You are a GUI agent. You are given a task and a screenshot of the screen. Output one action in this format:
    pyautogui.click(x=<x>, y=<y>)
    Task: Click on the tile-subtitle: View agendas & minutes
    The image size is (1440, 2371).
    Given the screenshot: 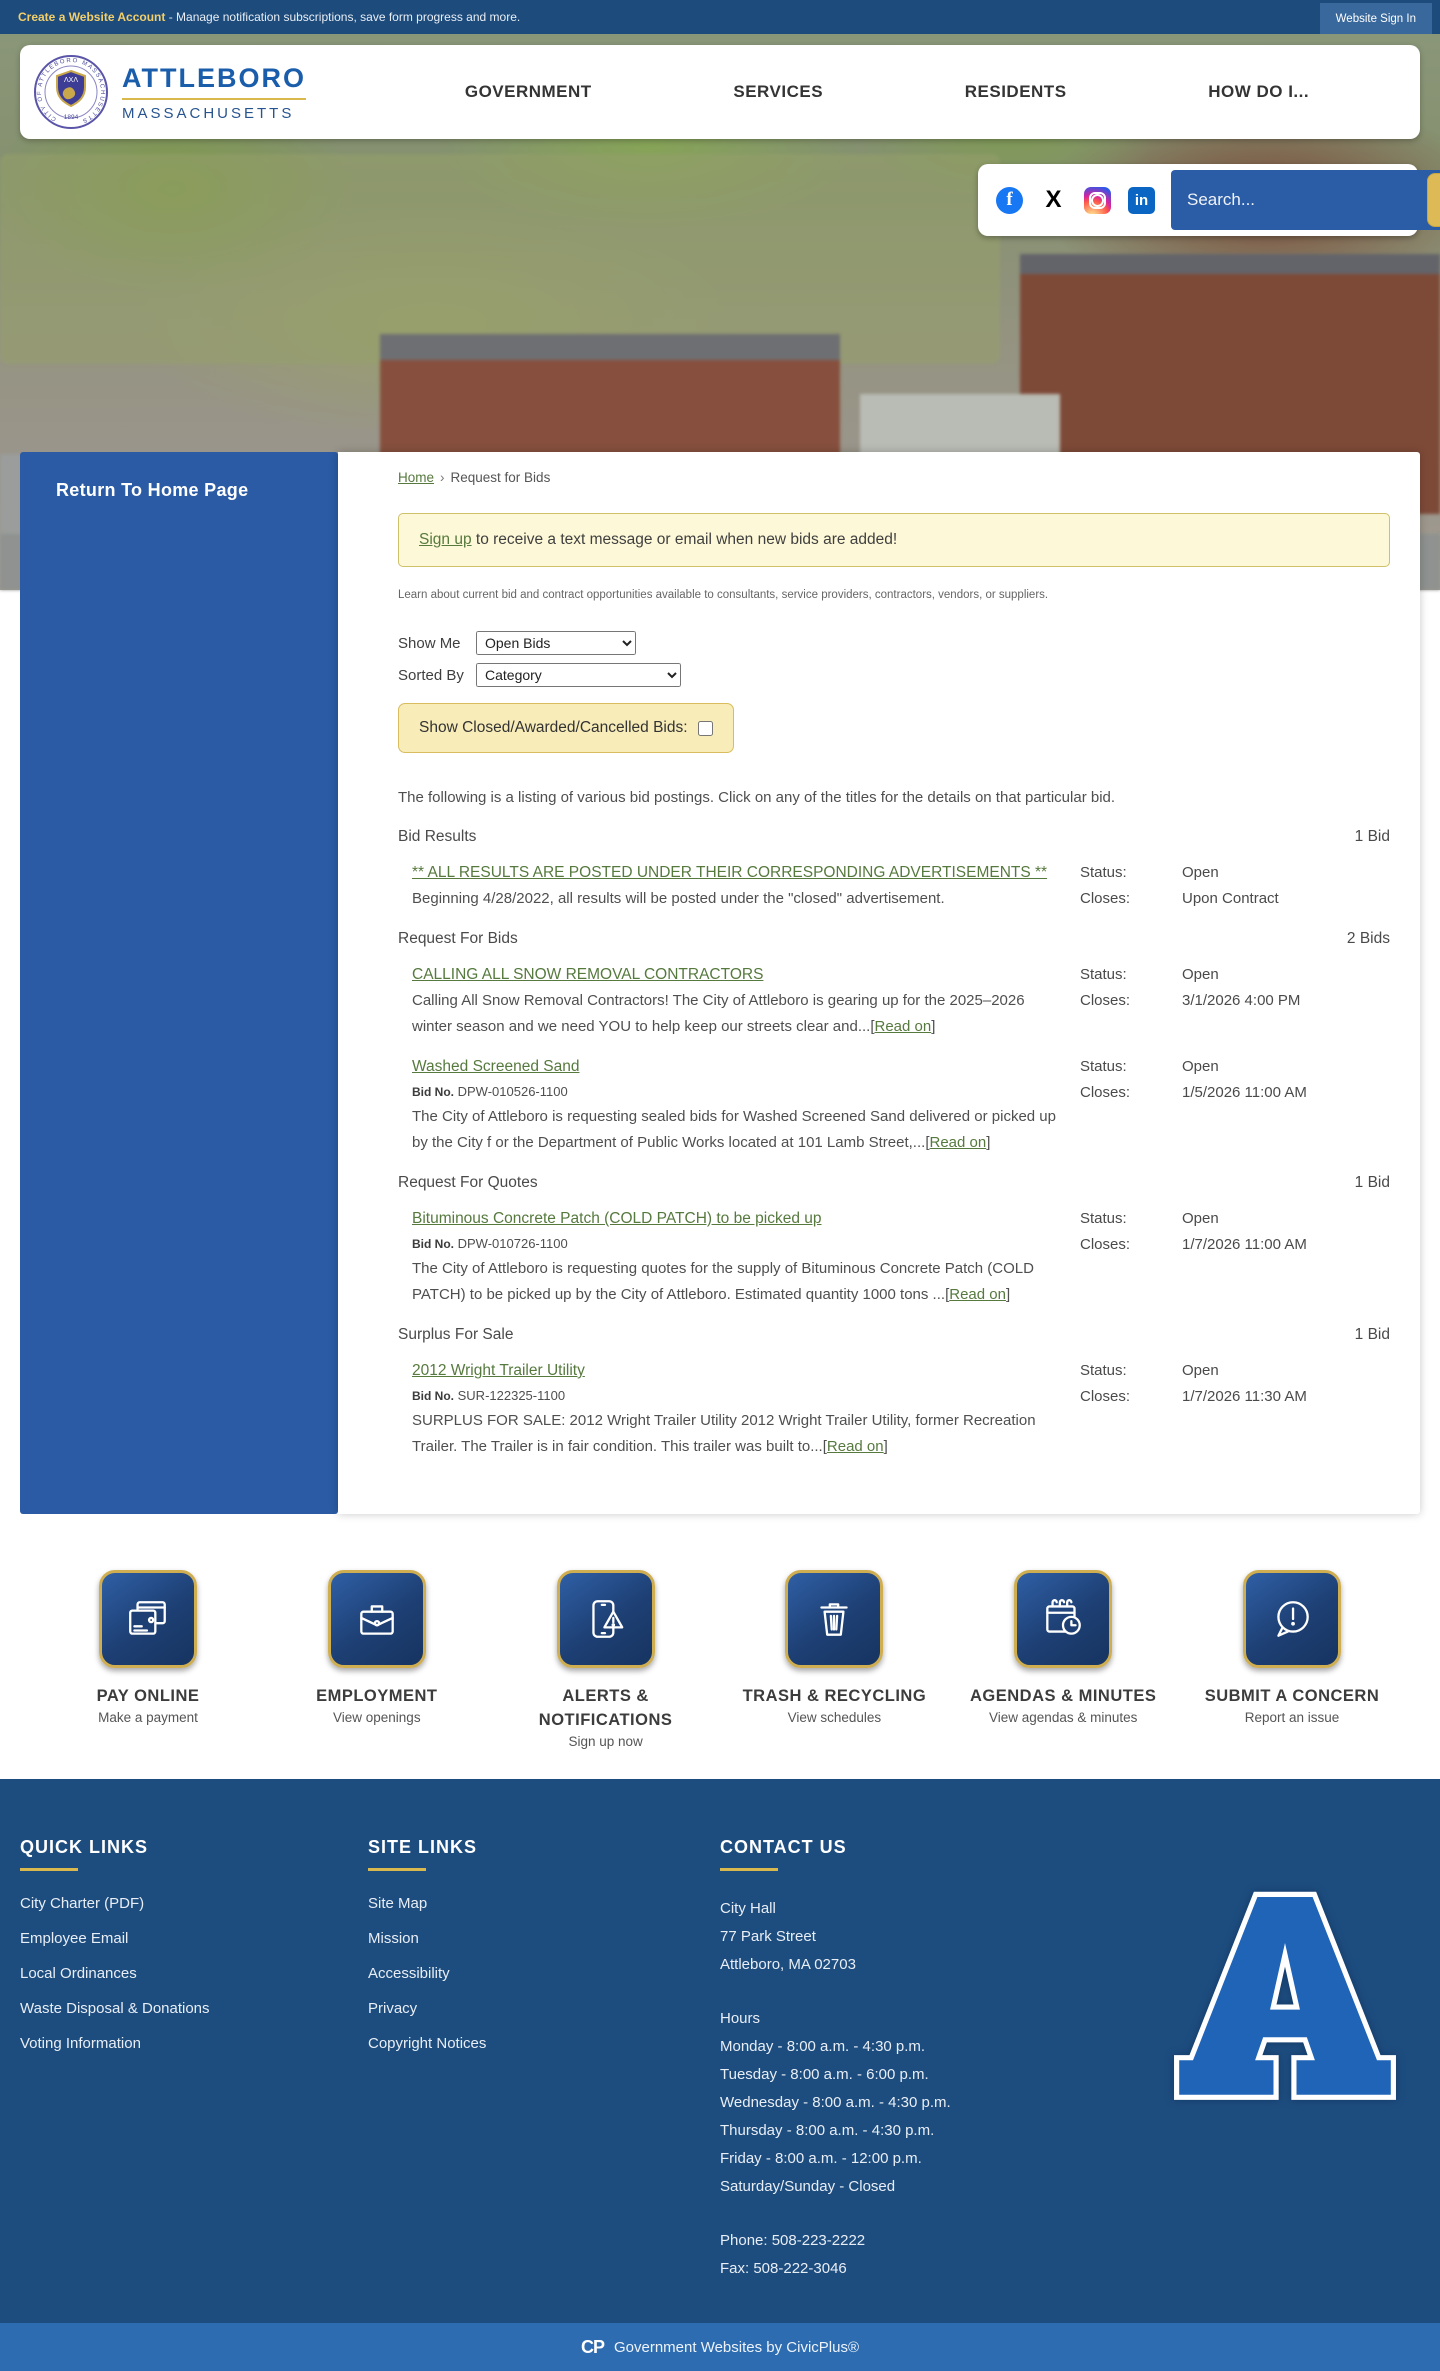 What is the action you would take?
    pyautogui.click(x=1063, y=1717)
    